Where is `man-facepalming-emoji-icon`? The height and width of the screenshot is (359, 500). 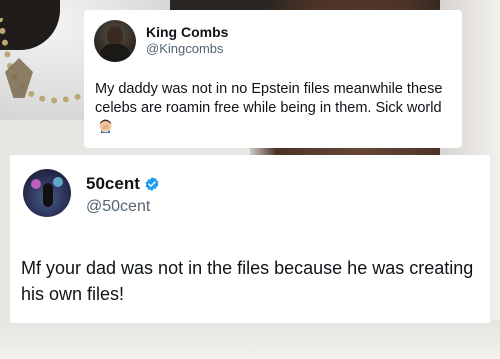 man-facepalming-emoji-icon is located at coordinates (105, 126).